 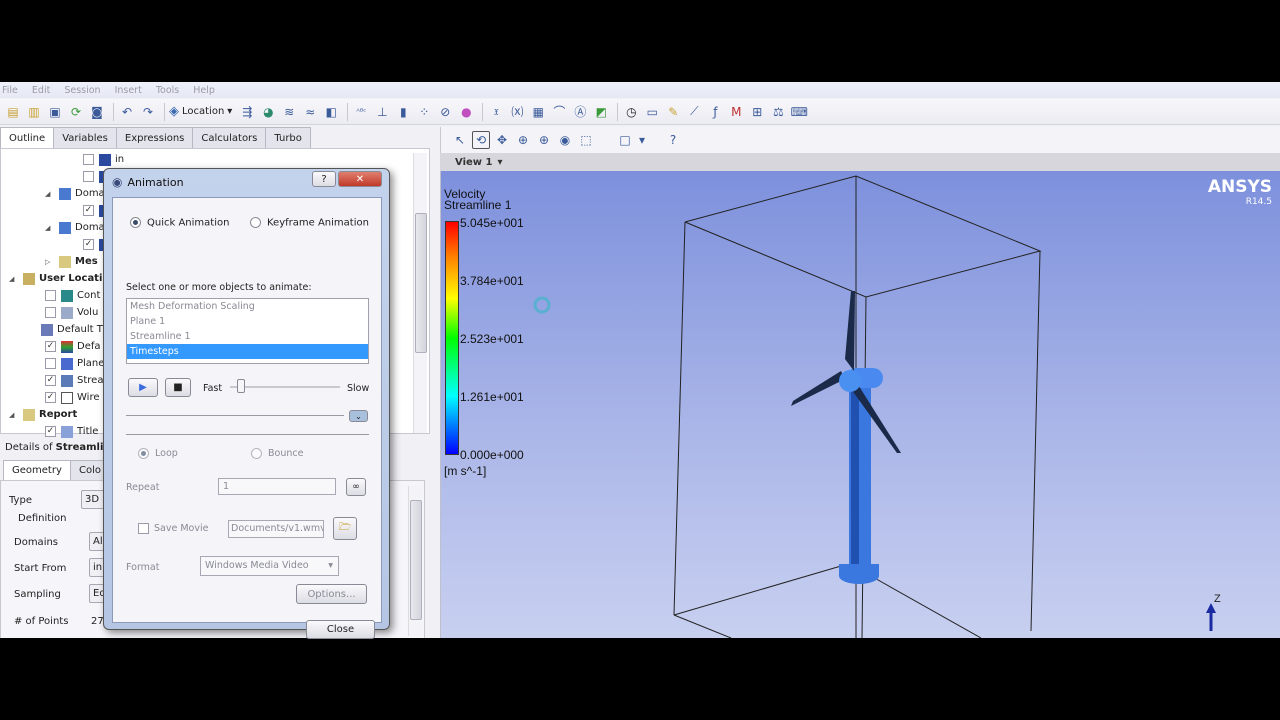 I want to click on clip-plane-icon: ⊘, so click(x=445, y=112).